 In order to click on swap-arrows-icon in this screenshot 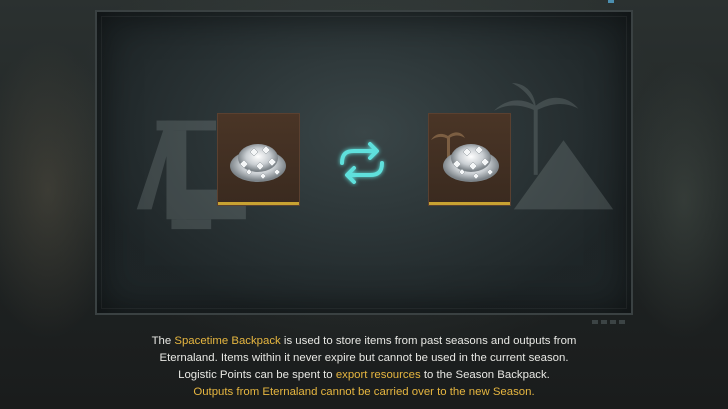, I will do `click(362, 163)`.